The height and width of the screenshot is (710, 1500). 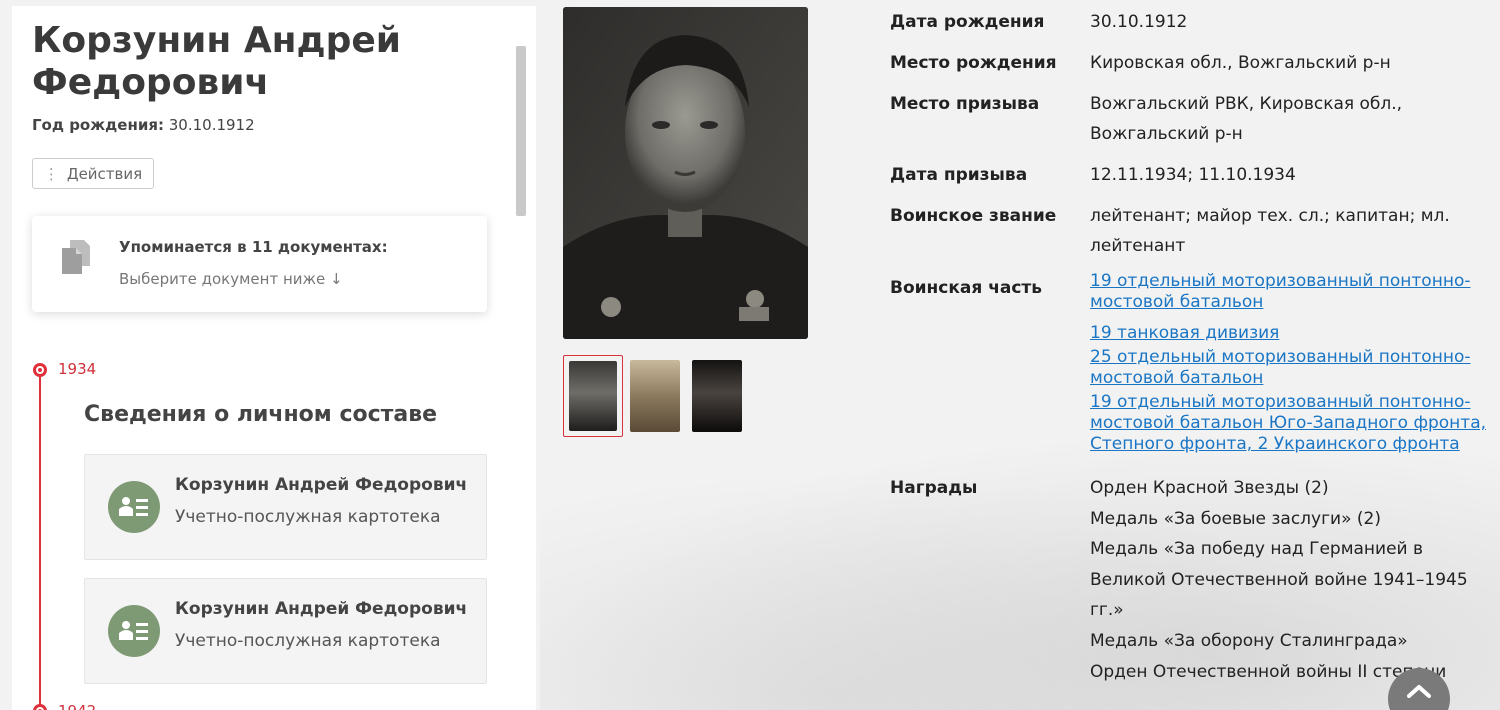 What do you see at coordinates (104, 173) in the screenshot?
I see `actions-label: Действия` at bounding box center [104, 173].